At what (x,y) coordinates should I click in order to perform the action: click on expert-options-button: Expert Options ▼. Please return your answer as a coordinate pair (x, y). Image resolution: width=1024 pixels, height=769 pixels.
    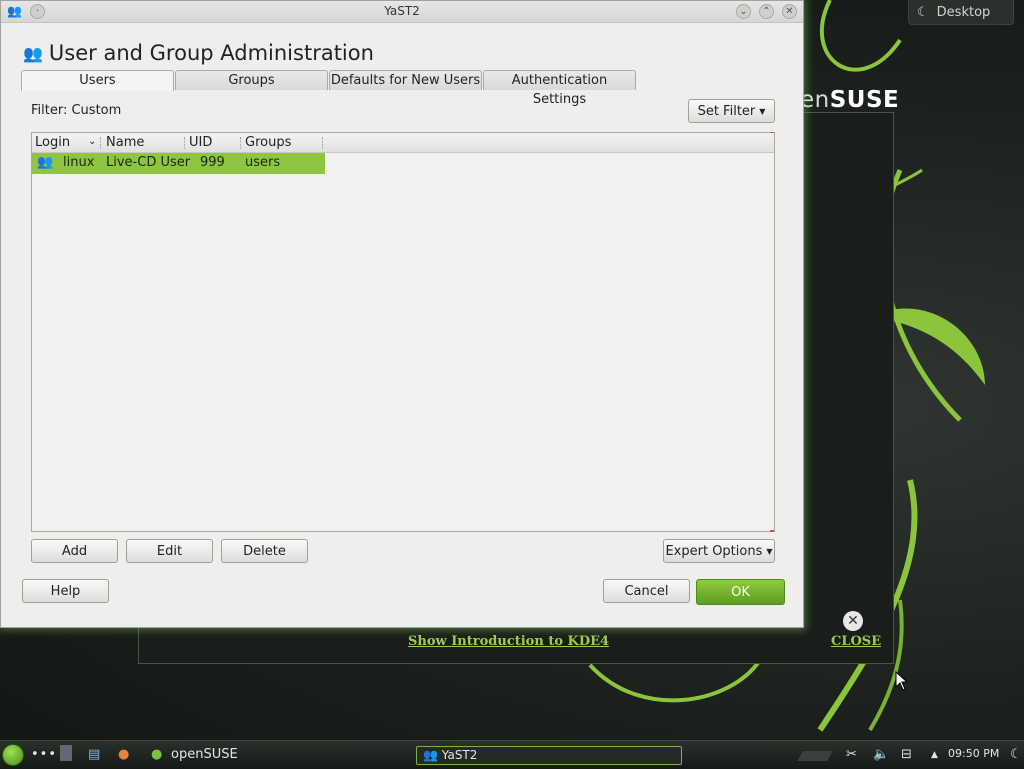
    Looking at the image, I should click on (719, 551).